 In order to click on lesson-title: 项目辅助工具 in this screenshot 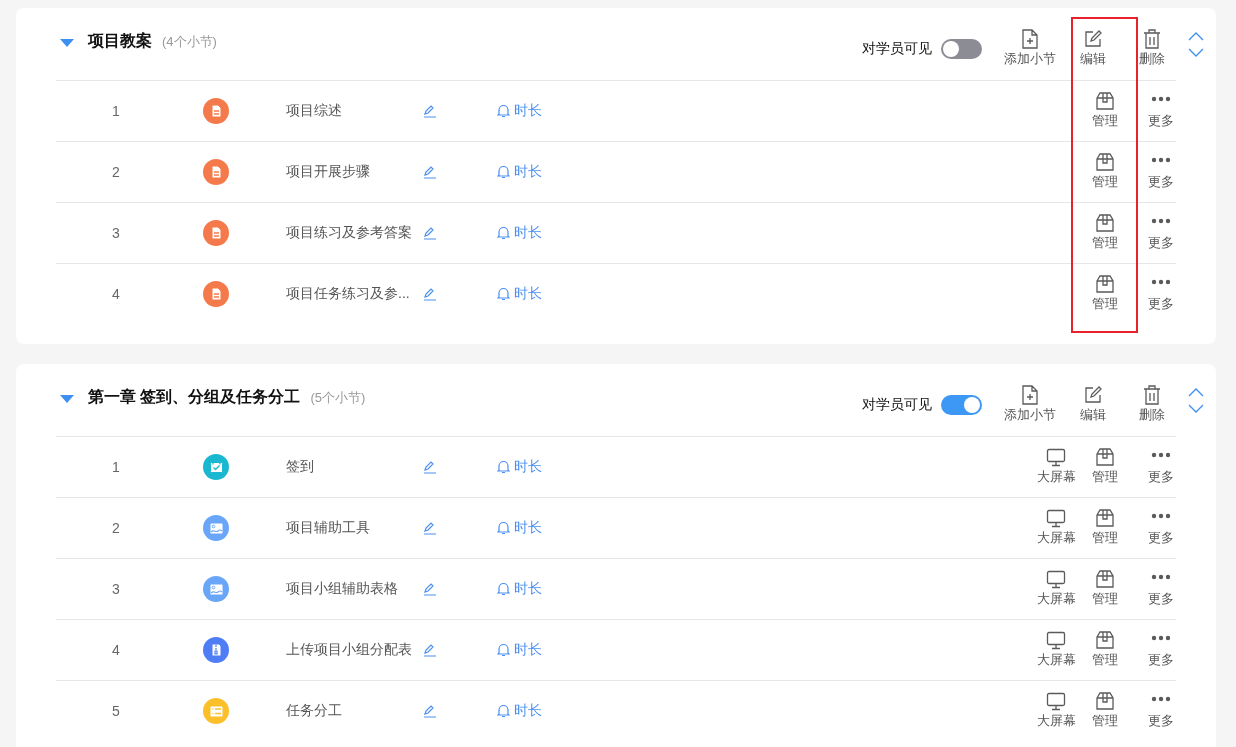, I will do `click(354, 528)`.